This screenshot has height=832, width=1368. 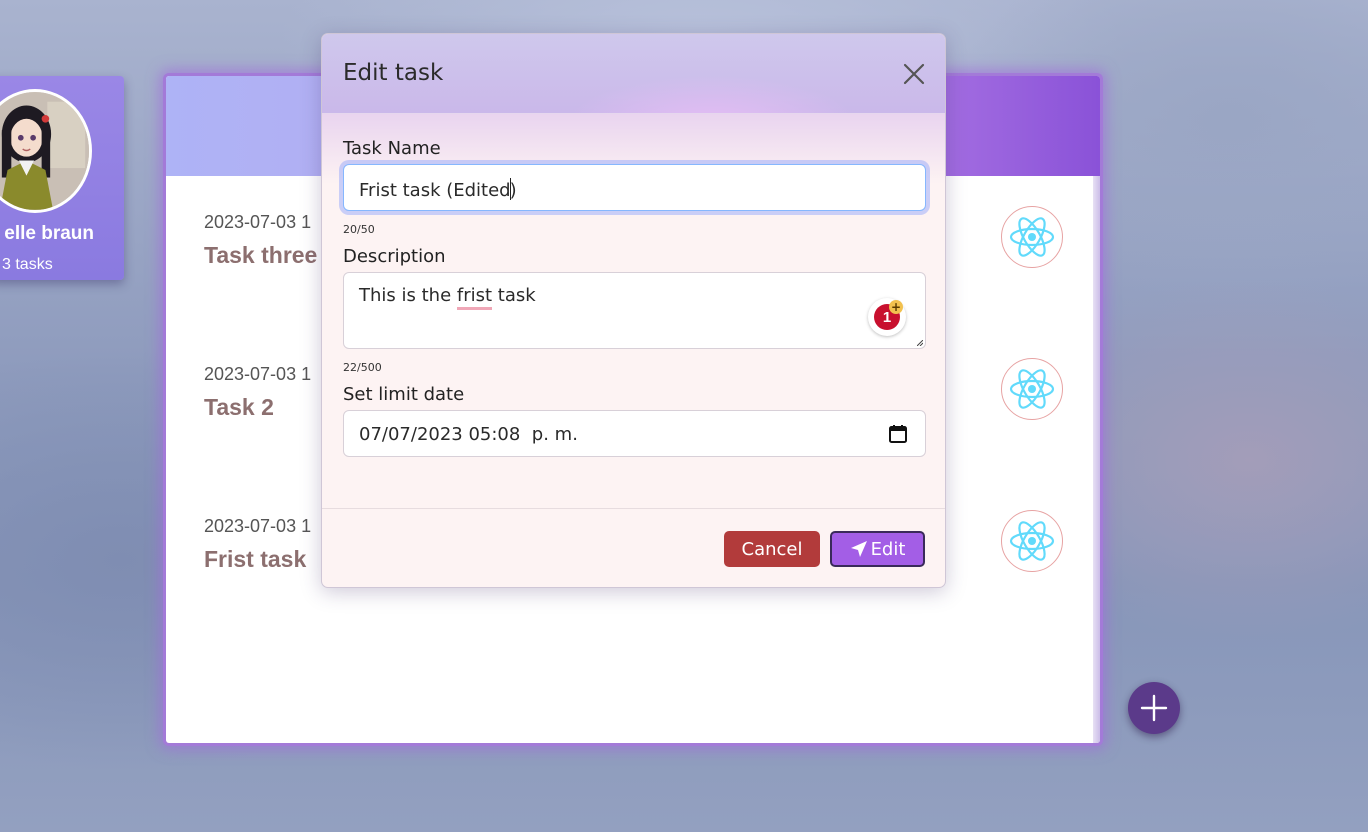 What do you see at coordinates (49, 233) in the screenshot?
I see `profile-name: elle braun` at bounding box center [49, 233].